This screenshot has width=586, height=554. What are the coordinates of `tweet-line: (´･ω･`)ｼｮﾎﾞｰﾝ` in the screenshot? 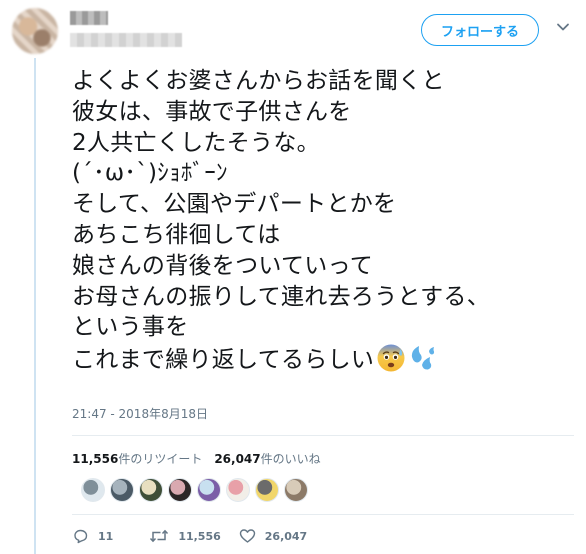 It's located at (150, 173).